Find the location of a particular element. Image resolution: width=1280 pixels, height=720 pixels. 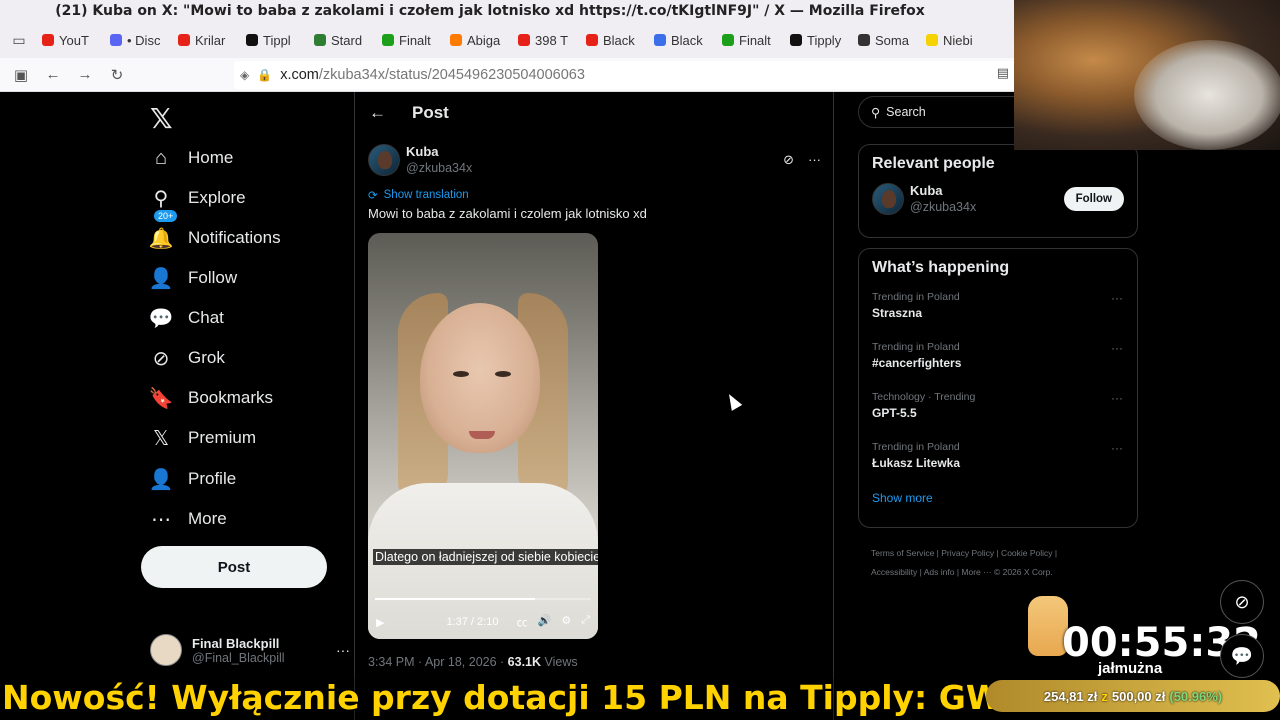

url-path: /zkuba34x/status/2045496230504006063 is located at coordinates (451, 74).